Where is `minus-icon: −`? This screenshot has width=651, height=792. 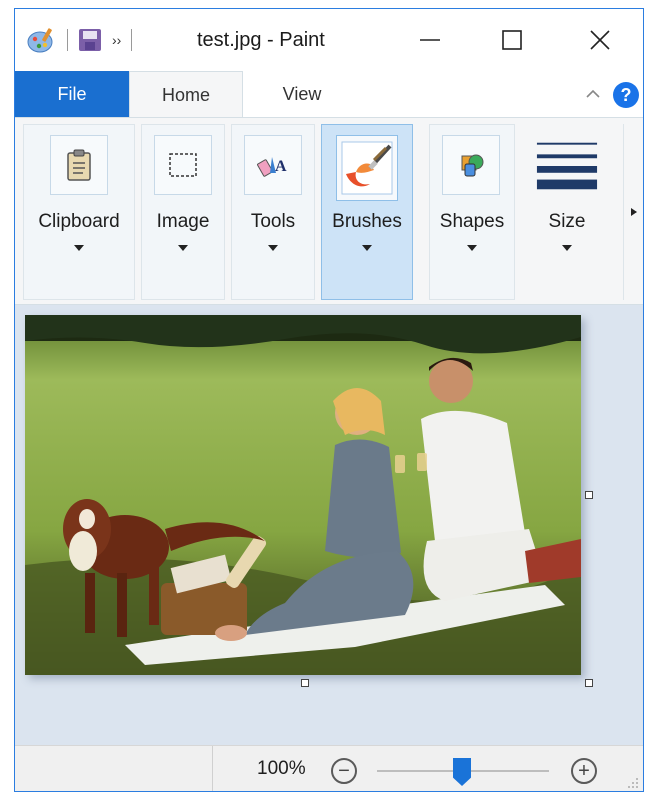 minus-icon: − is located at coordinates (344, 771).